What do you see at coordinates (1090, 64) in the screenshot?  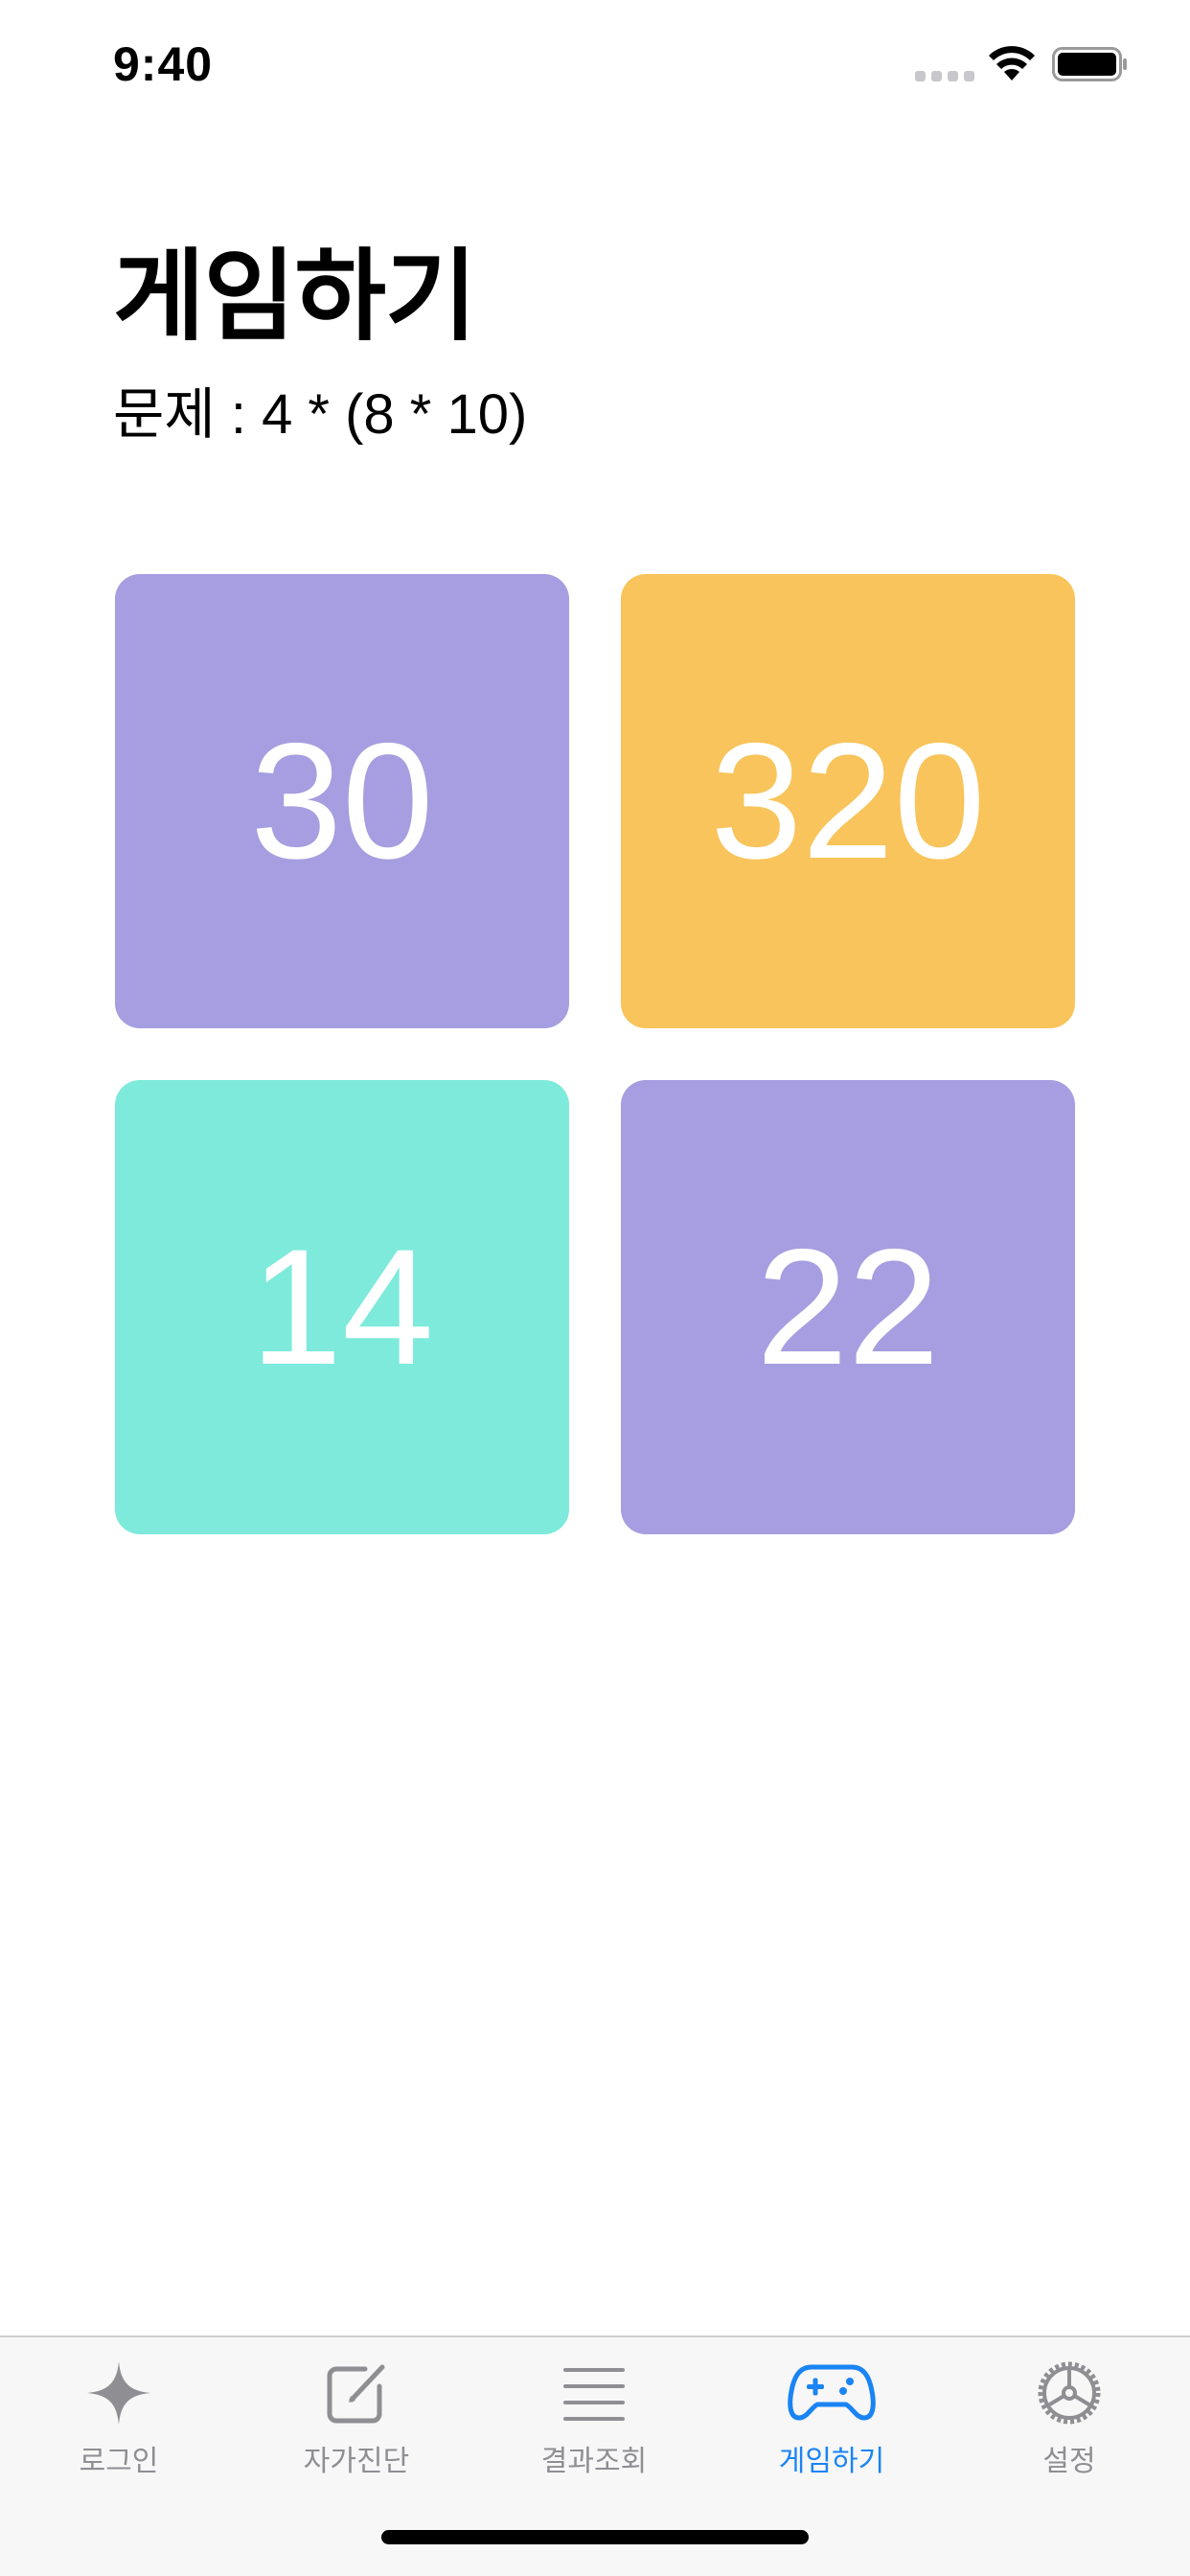 I see `battery-icon` at bounding box center [1090, 64].